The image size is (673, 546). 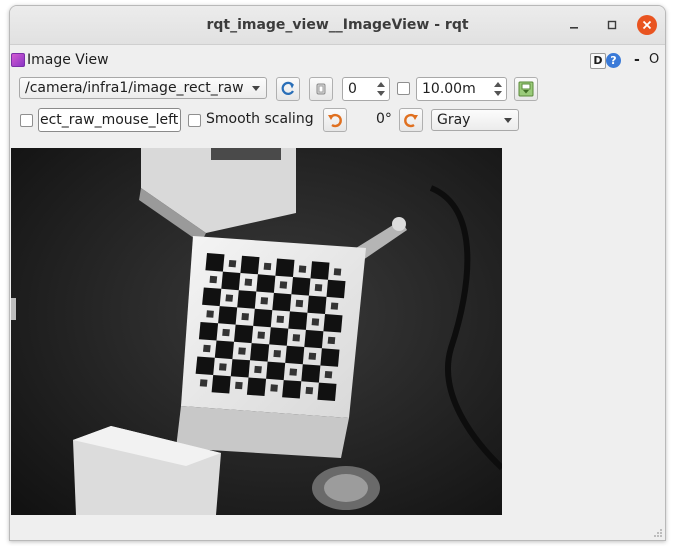 I want to click on refresh-icon, so click(x=287, y=88).